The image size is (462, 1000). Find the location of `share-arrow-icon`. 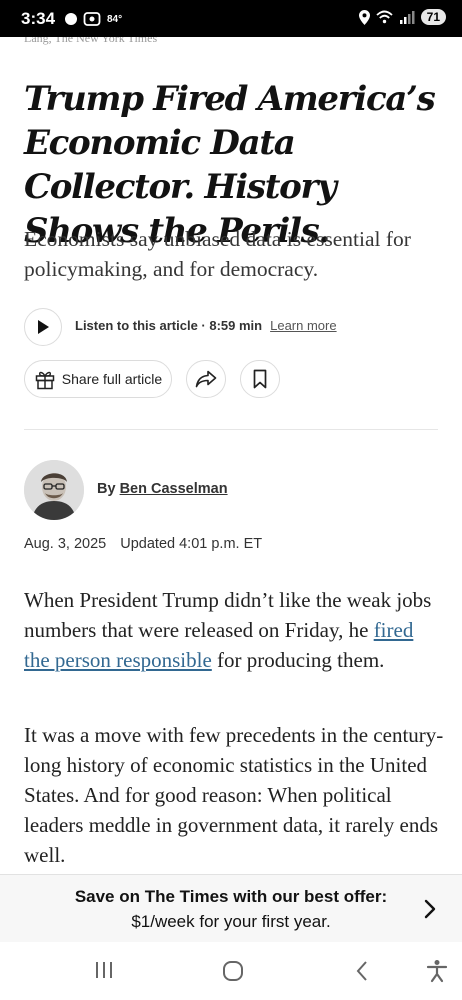

share-arrow-icon is located at coordinates (206, 379).